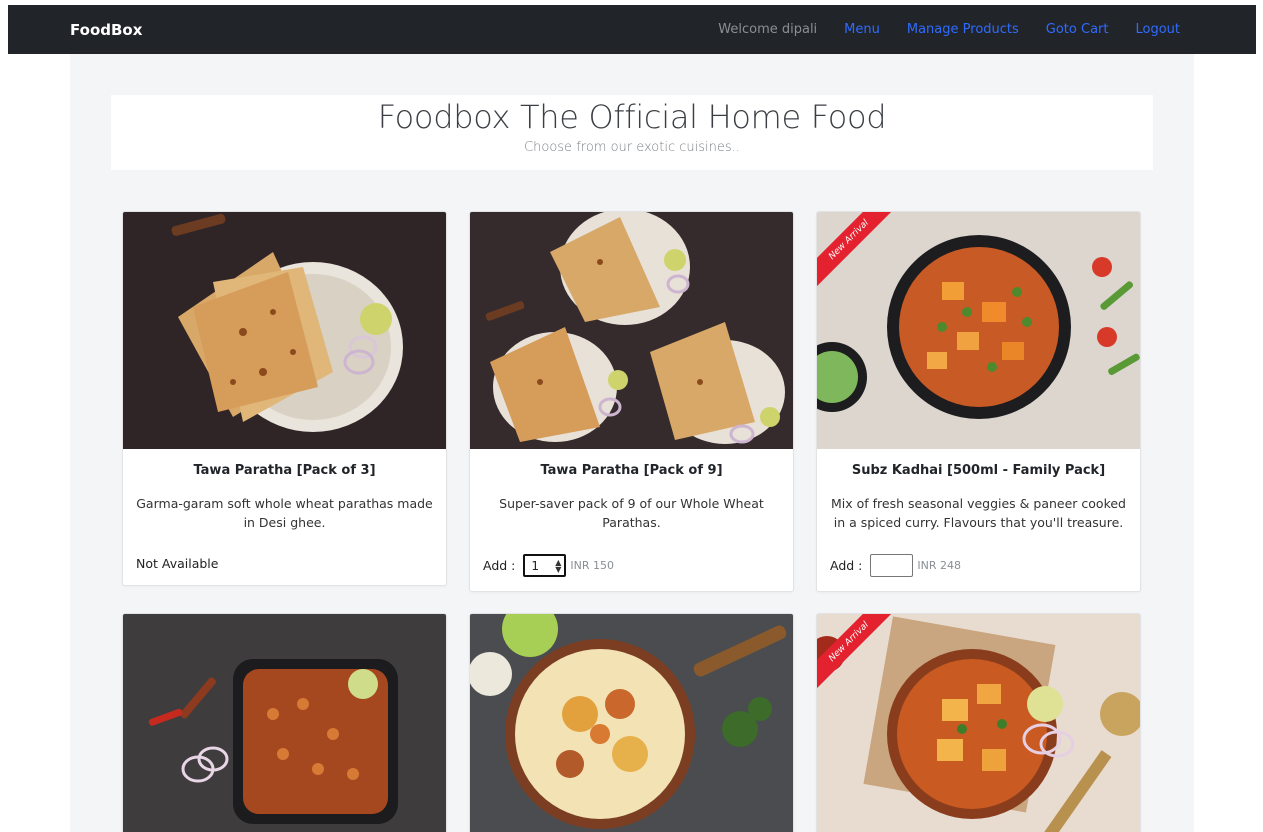 Image resolution: width=1263 pixels, height=832 pixels. I want to click on add-to-cart-row: Add : 1 ▲ ▼ INR 150, so click(548, 565).